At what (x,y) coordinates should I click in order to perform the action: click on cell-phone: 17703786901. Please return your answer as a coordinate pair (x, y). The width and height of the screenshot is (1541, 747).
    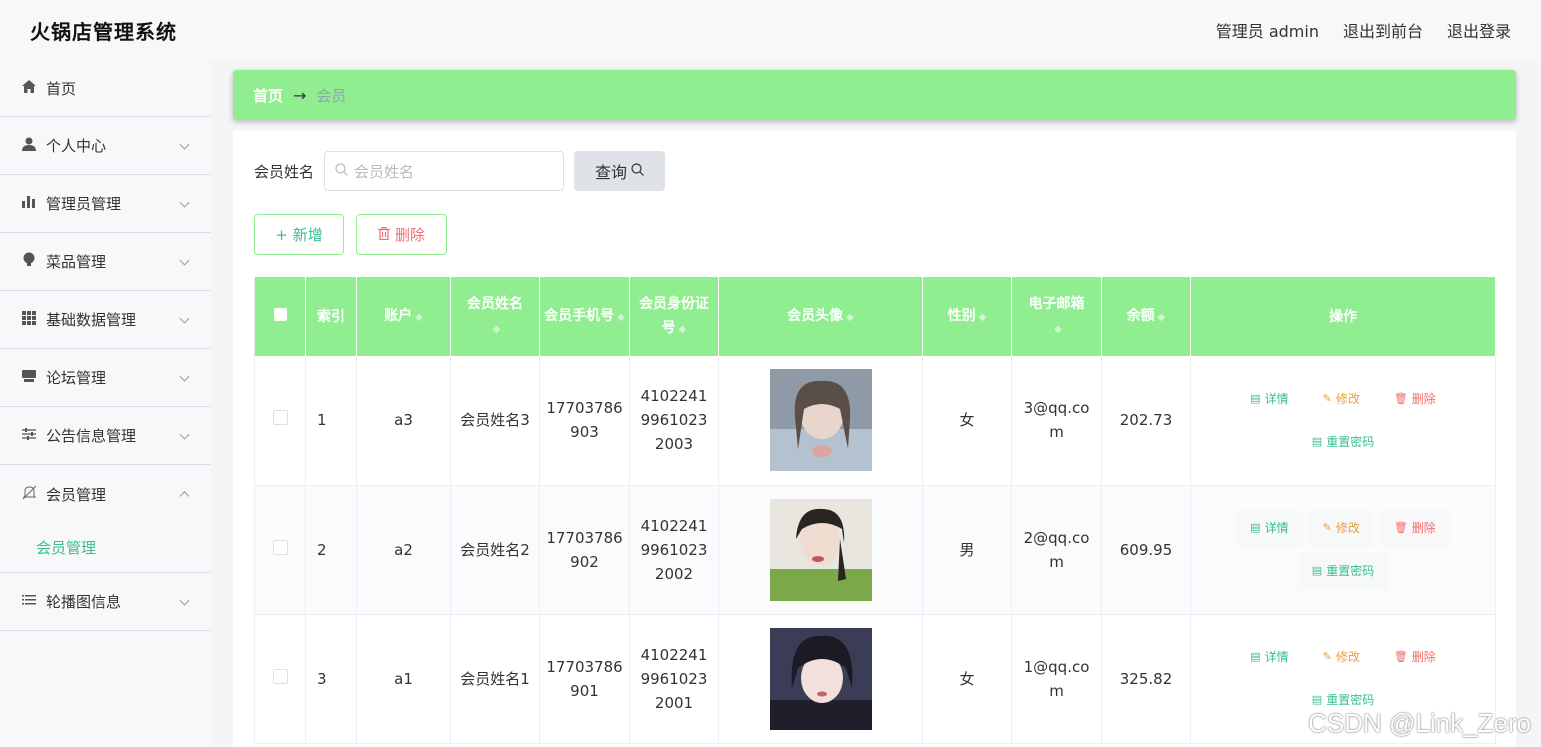
    Looking at the image, I should click on (584, 679).